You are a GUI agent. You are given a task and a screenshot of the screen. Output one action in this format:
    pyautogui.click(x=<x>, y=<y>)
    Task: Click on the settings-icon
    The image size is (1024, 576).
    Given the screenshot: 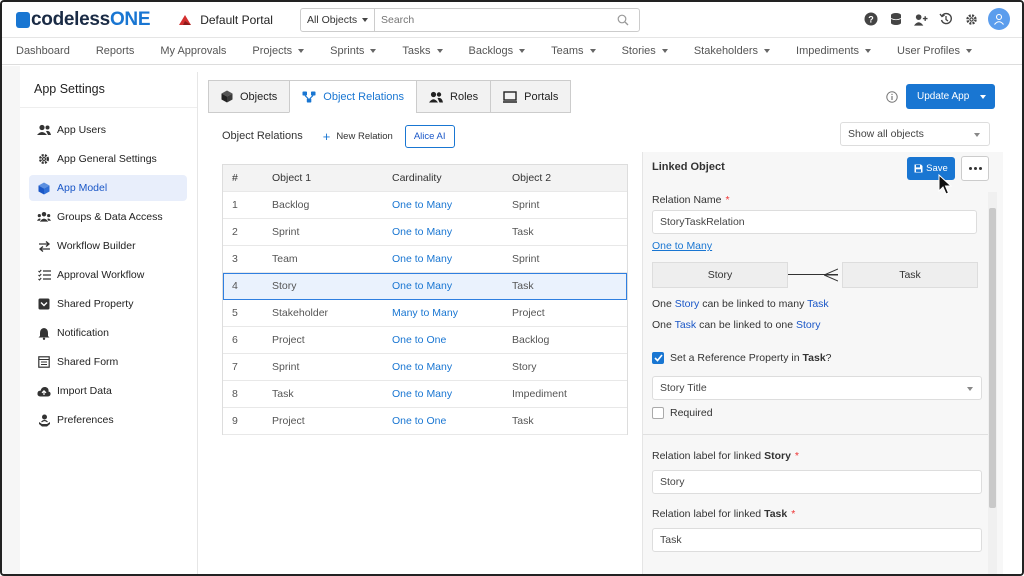 What is the action you would take?
    pyautogui.click(x=971, y=19)
    